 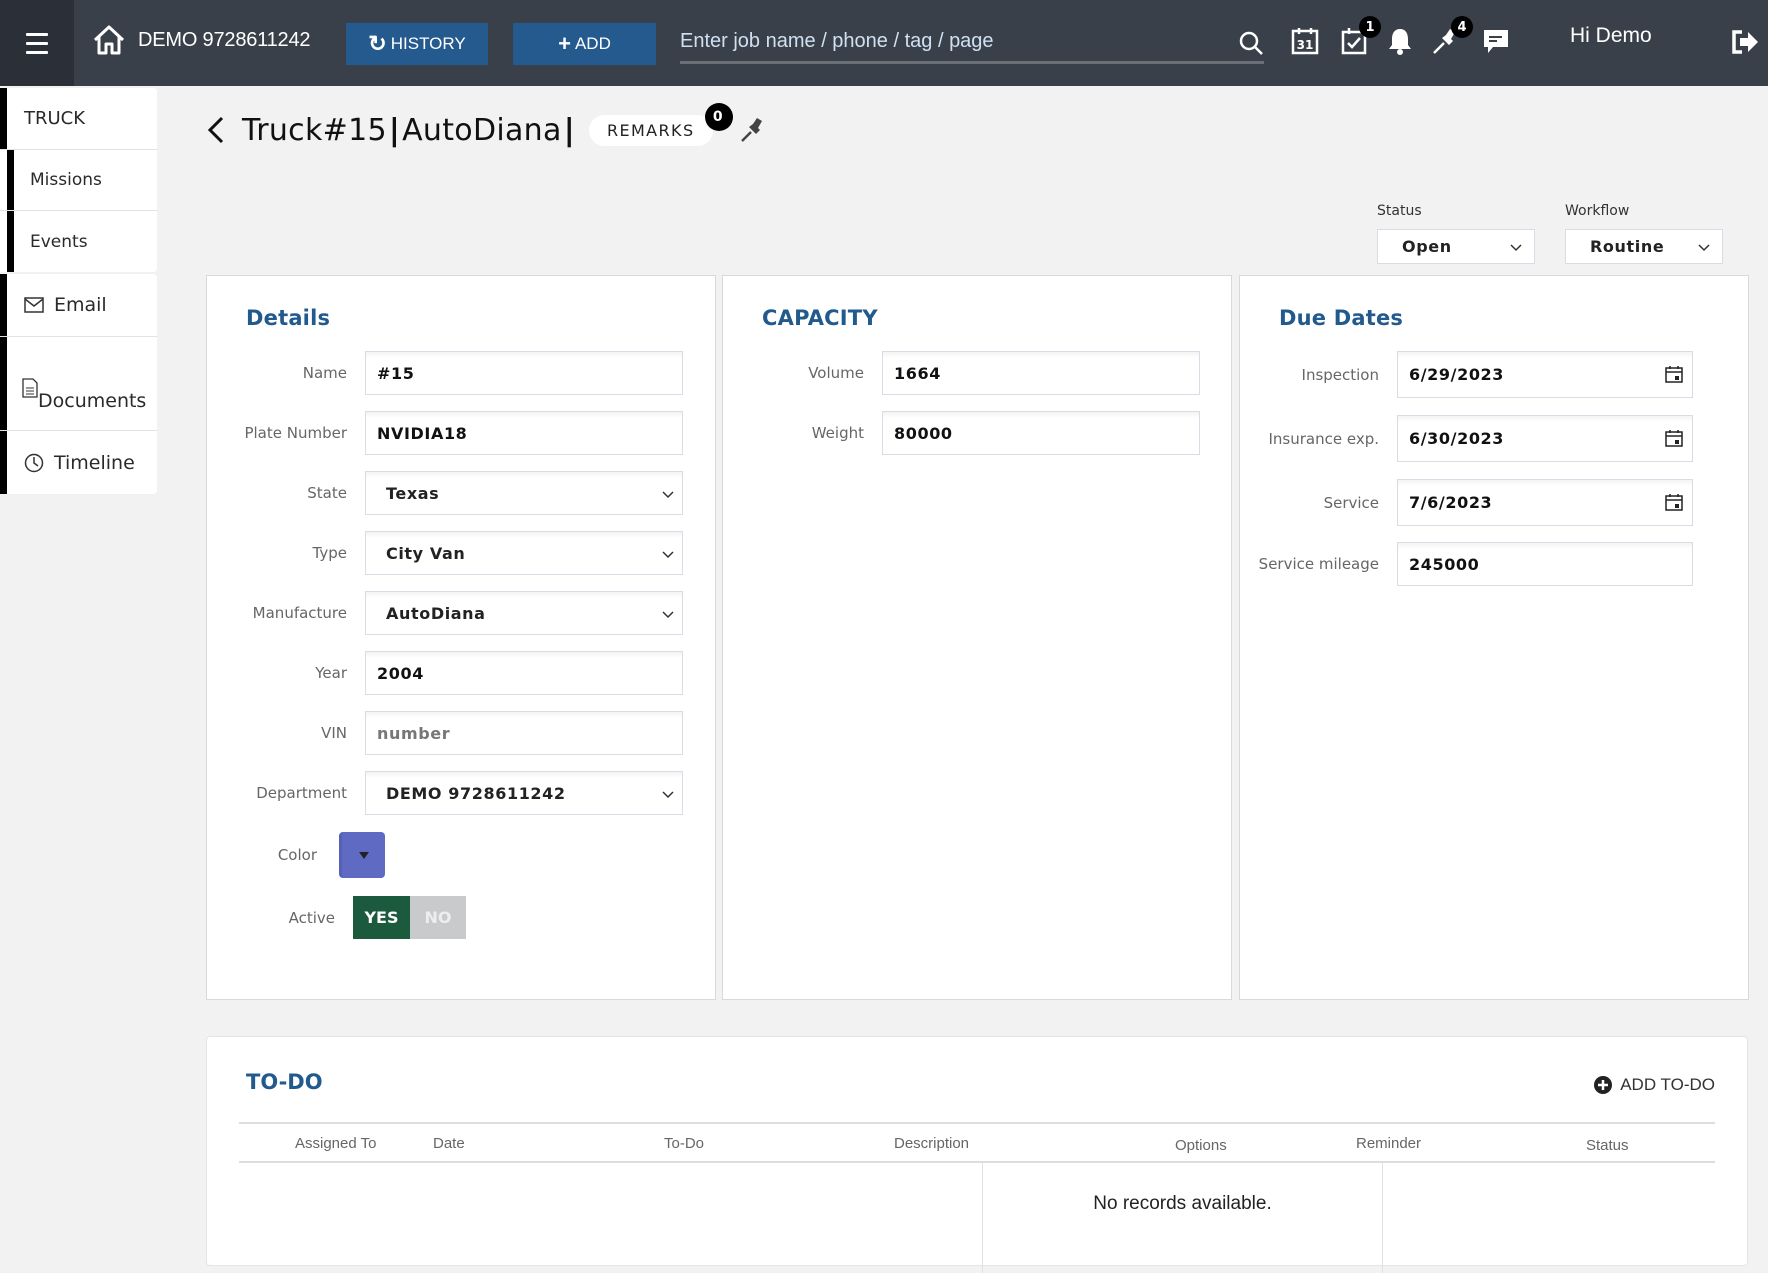 I want to click on sidebar-item-documents: Documents, so click(x=78, y=384).